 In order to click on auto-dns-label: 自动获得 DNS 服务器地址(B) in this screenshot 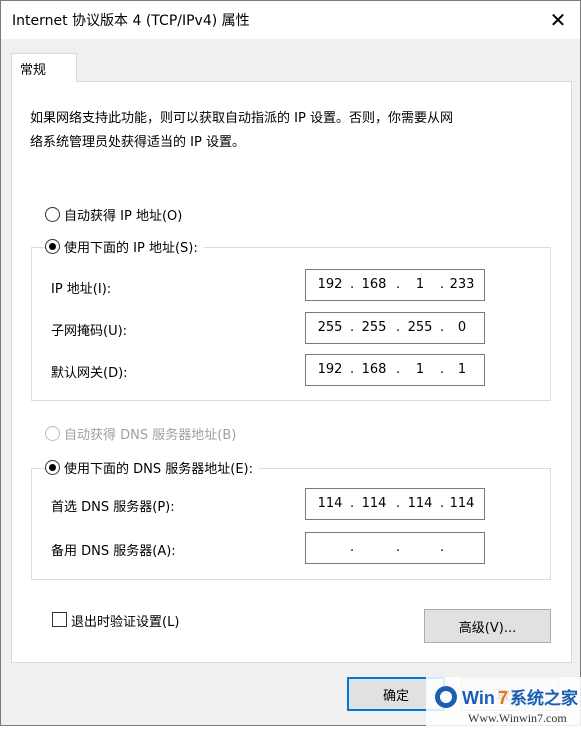, I will do `click(150, 435)`.